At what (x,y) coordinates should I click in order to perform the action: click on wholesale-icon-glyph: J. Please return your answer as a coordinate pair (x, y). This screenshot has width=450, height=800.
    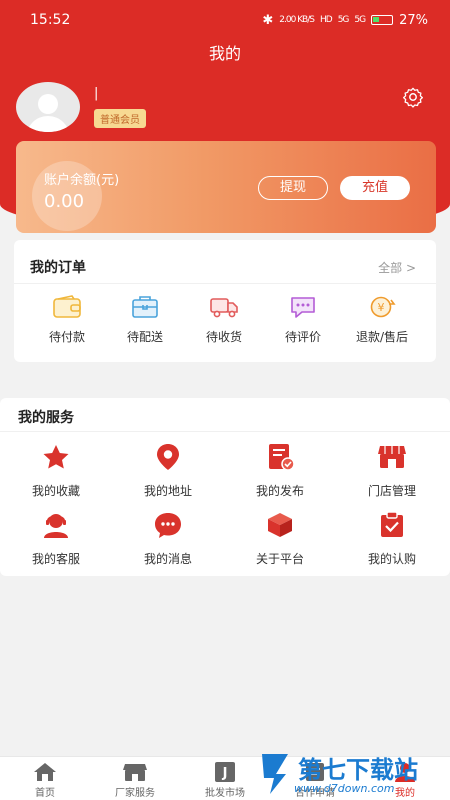
    Looking at the image, I should click on (225, 773).